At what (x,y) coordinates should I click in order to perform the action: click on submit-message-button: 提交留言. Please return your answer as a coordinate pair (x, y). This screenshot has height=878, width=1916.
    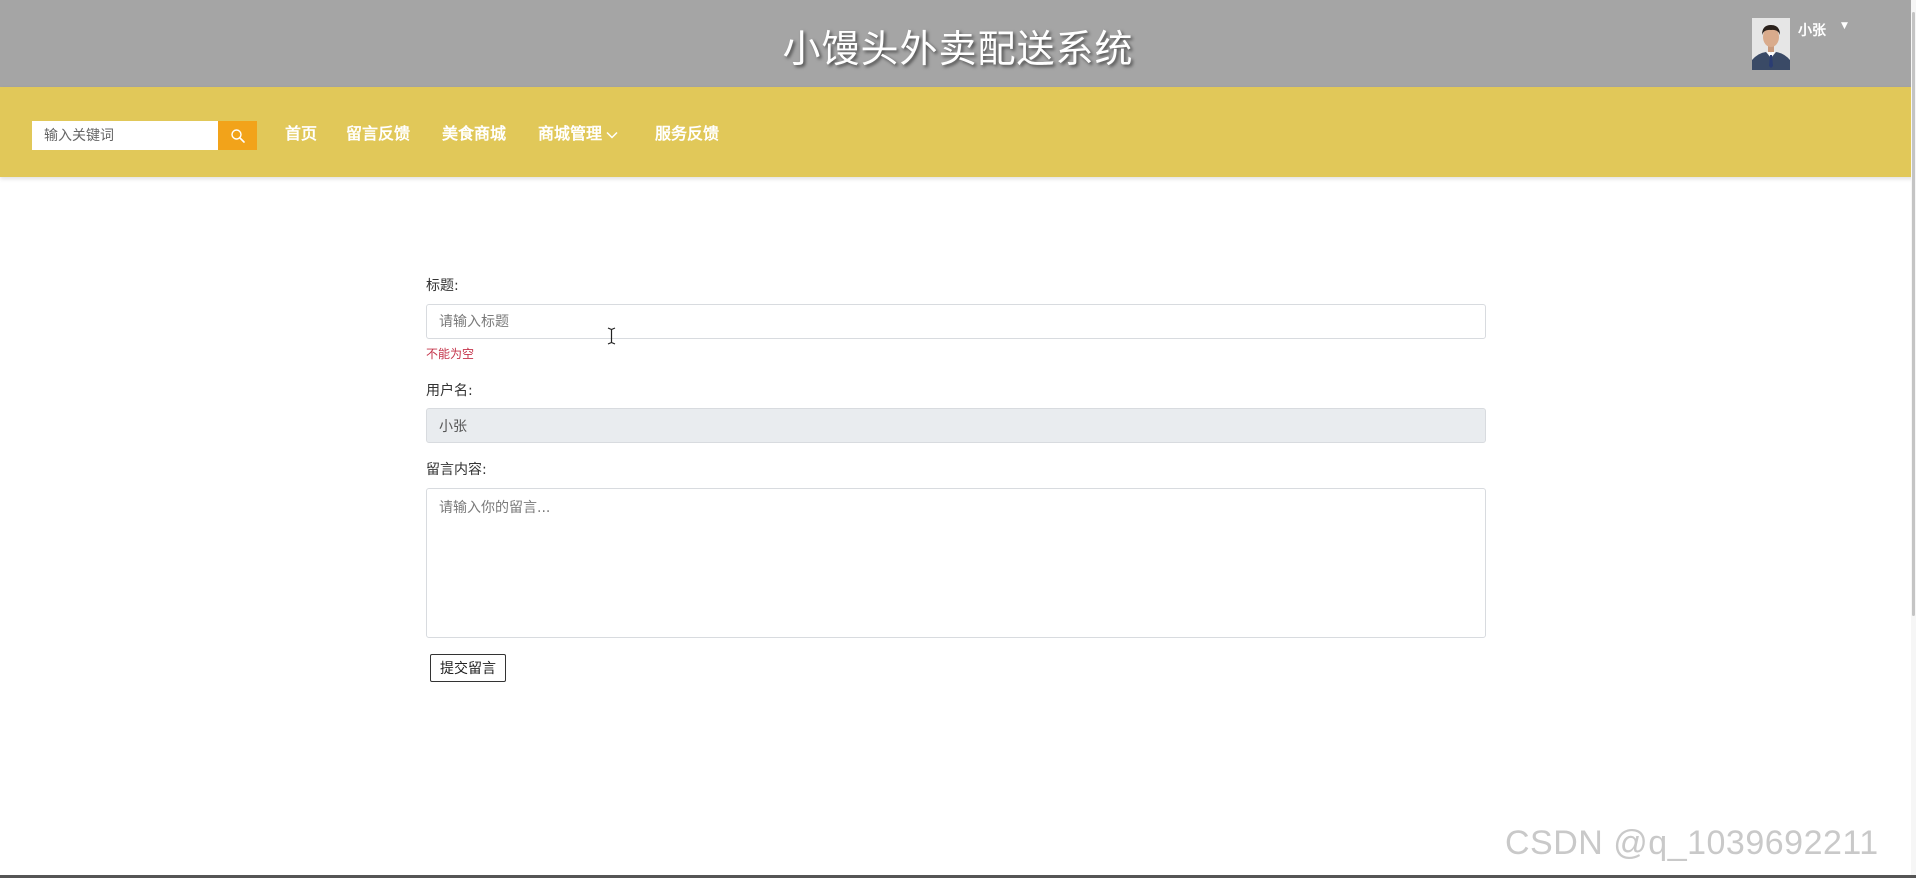
    Looking at the image, I should click on (468, 668).